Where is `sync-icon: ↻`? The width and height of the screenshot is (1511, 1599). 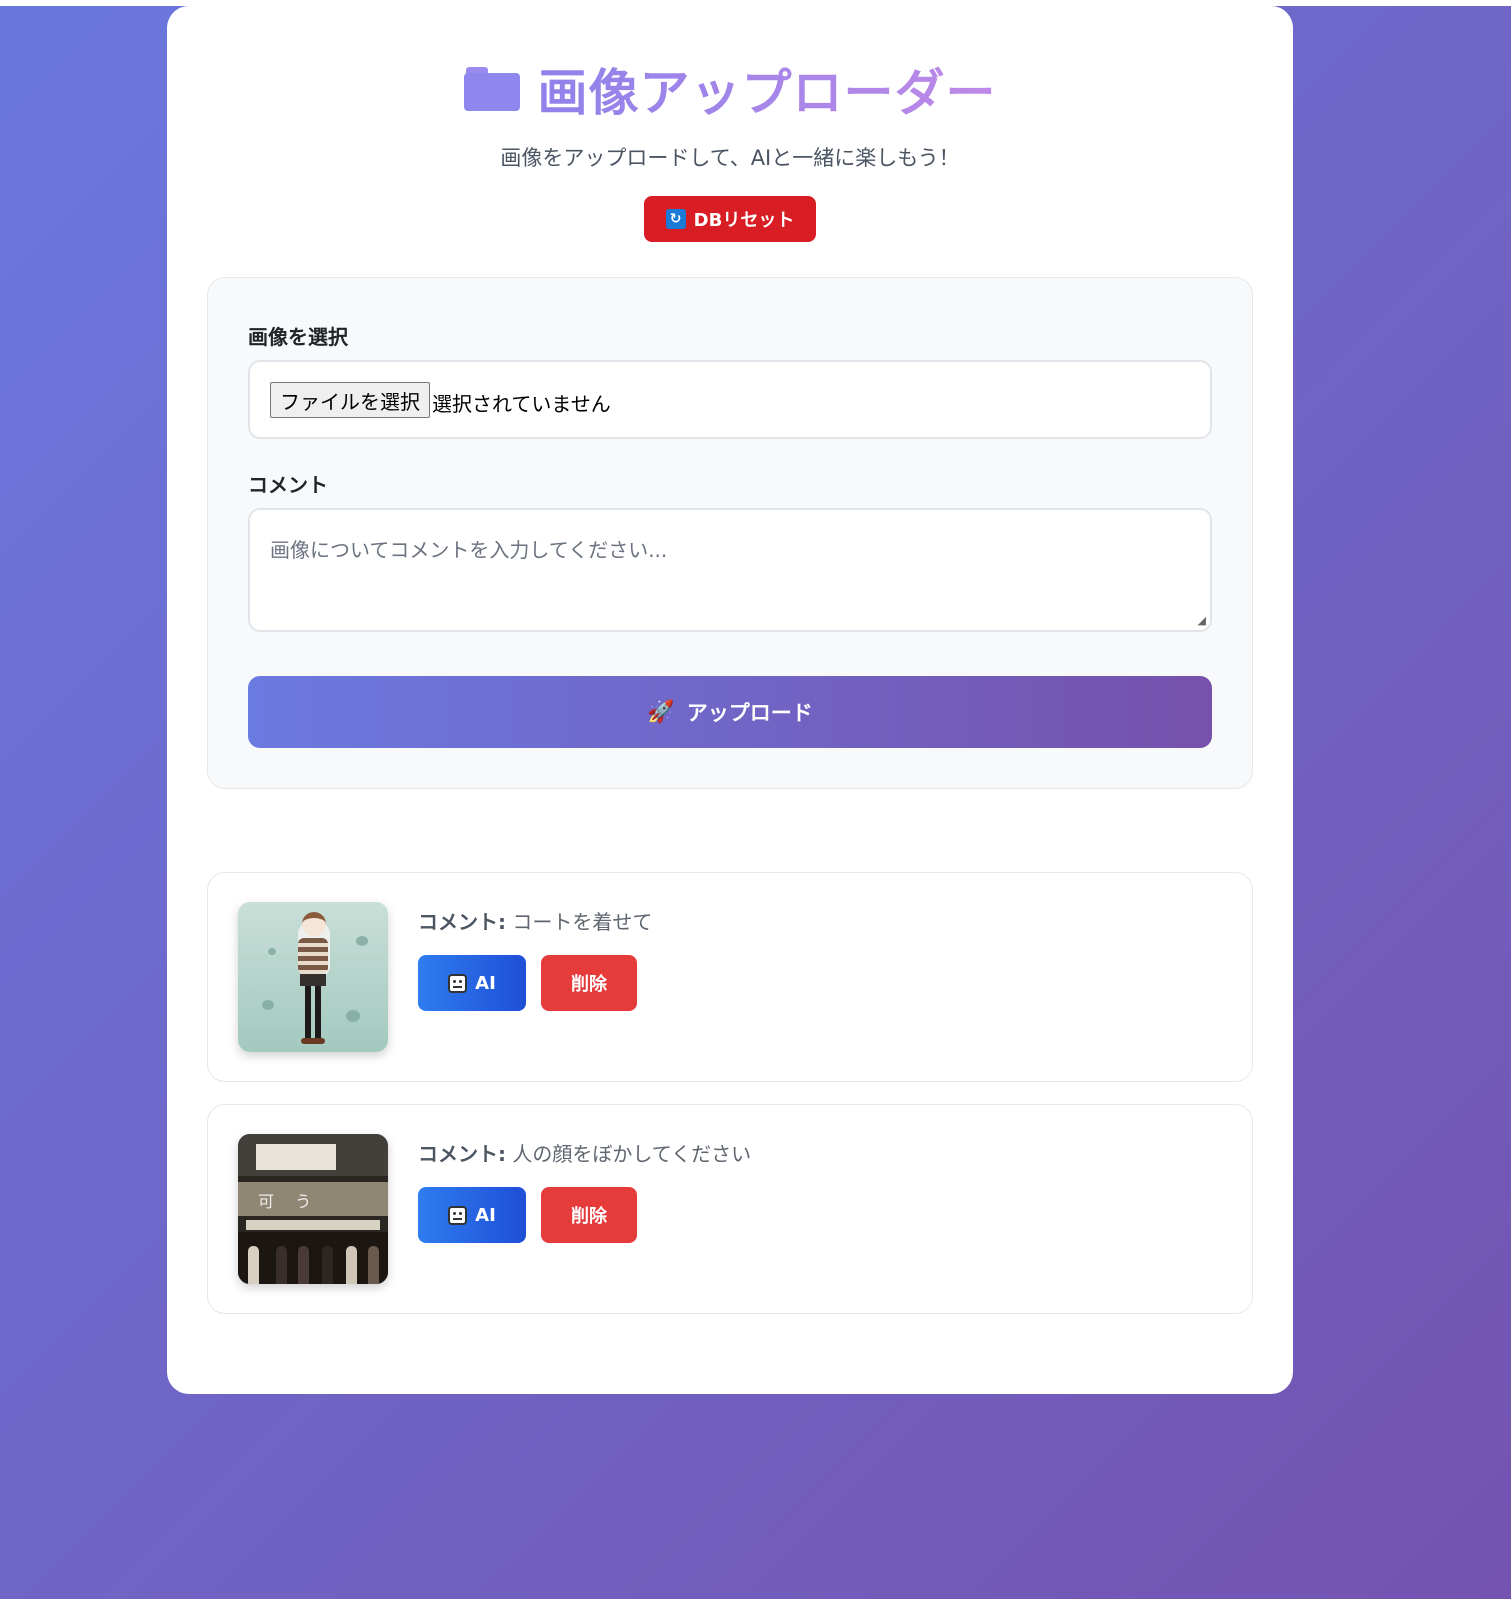 sync-icon: ↻ is located at coordinates (675, 219).